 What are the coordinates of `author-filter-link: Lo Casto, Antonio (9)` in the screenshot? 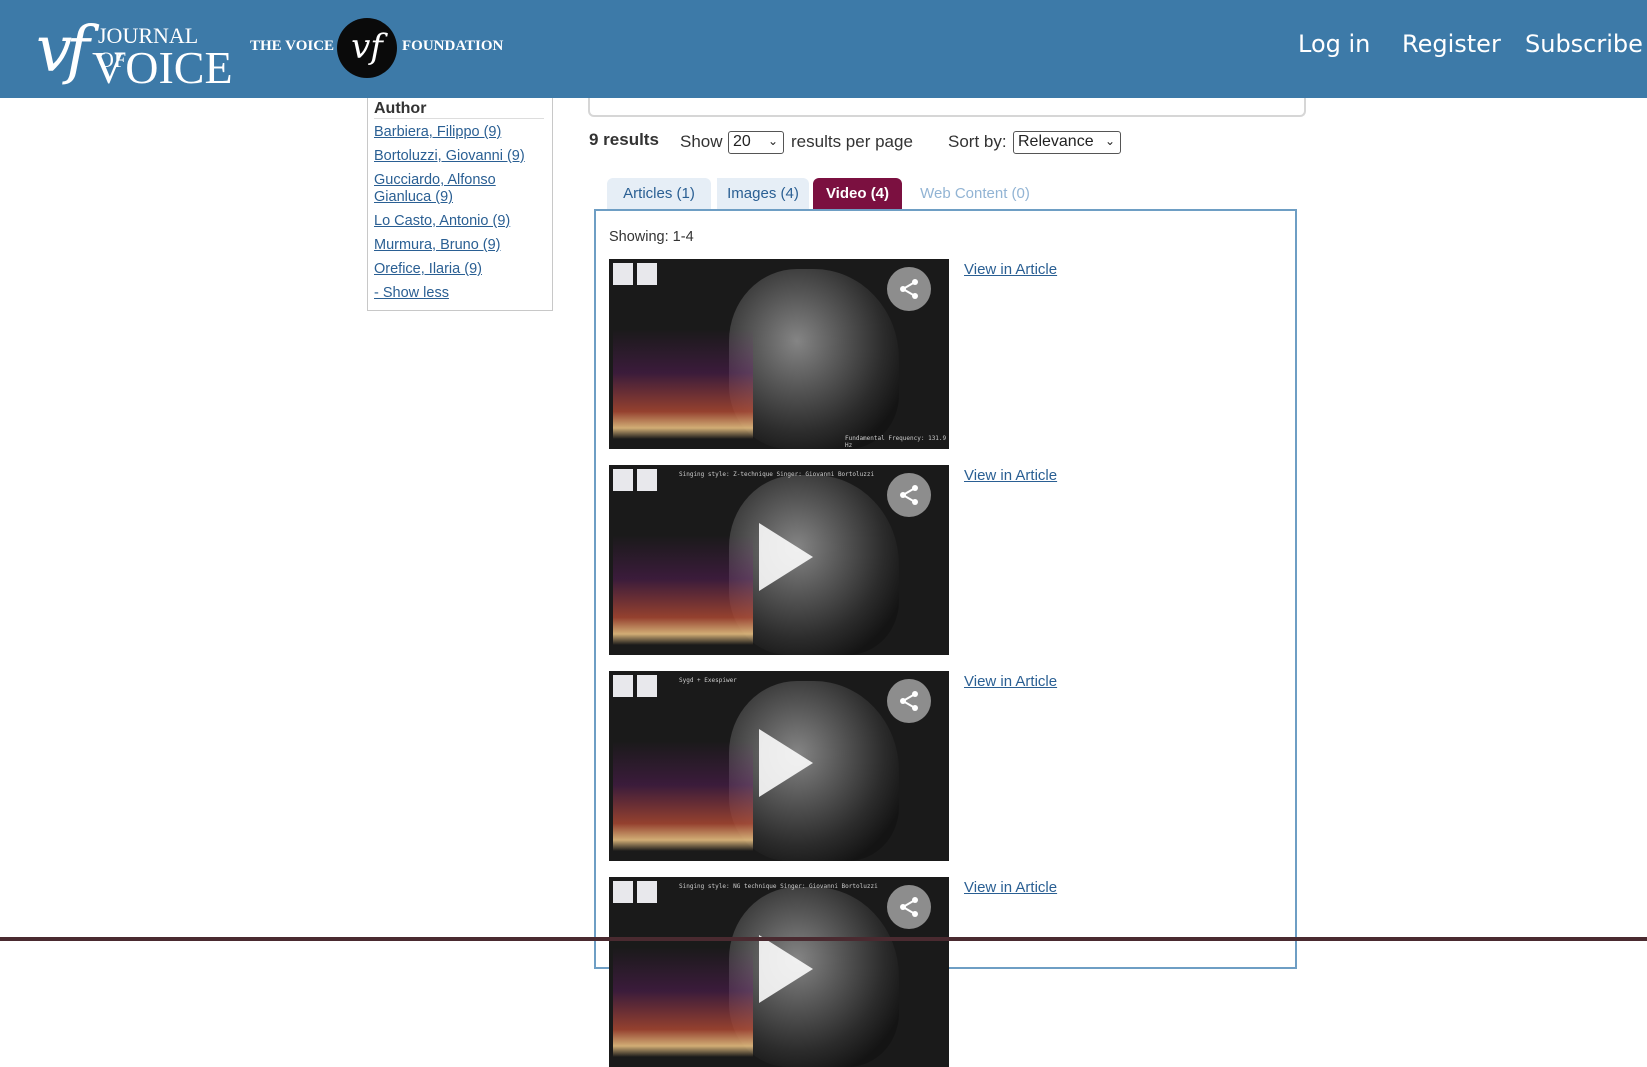 It's located at (442, 221).